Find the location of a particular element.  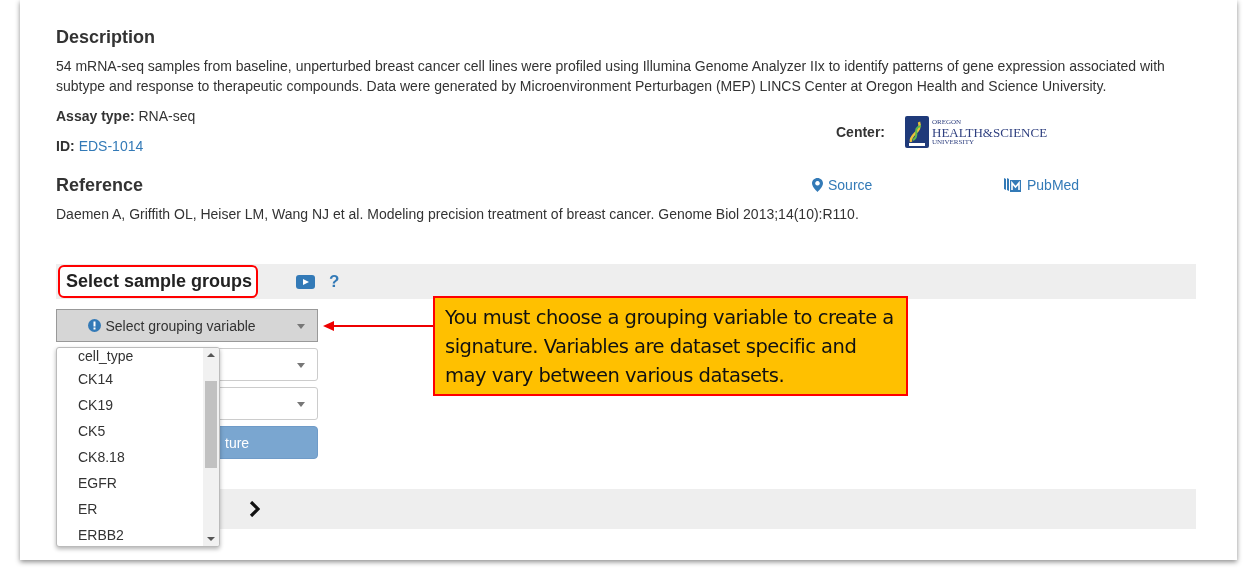

dropdown-option: ERBB2 is located at coordinates (130, 534).